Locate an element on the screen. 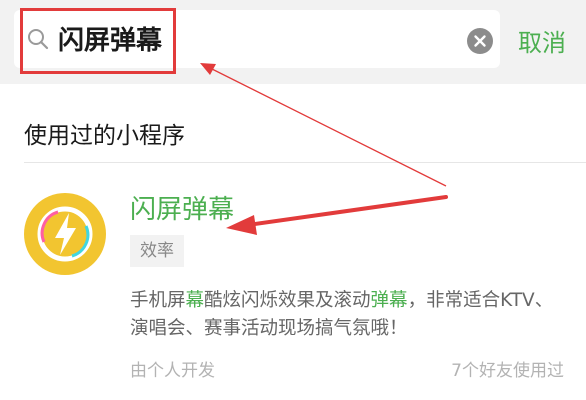 This screenshot has width=586, height=400. search-query-highlight-box is located at coordinates (98, 41).